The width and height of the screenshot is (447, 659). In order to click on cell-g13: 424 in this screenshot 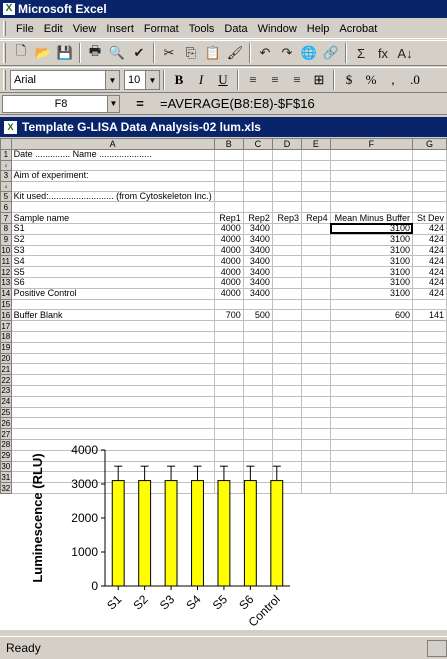, I will do `click(429, 282)`.